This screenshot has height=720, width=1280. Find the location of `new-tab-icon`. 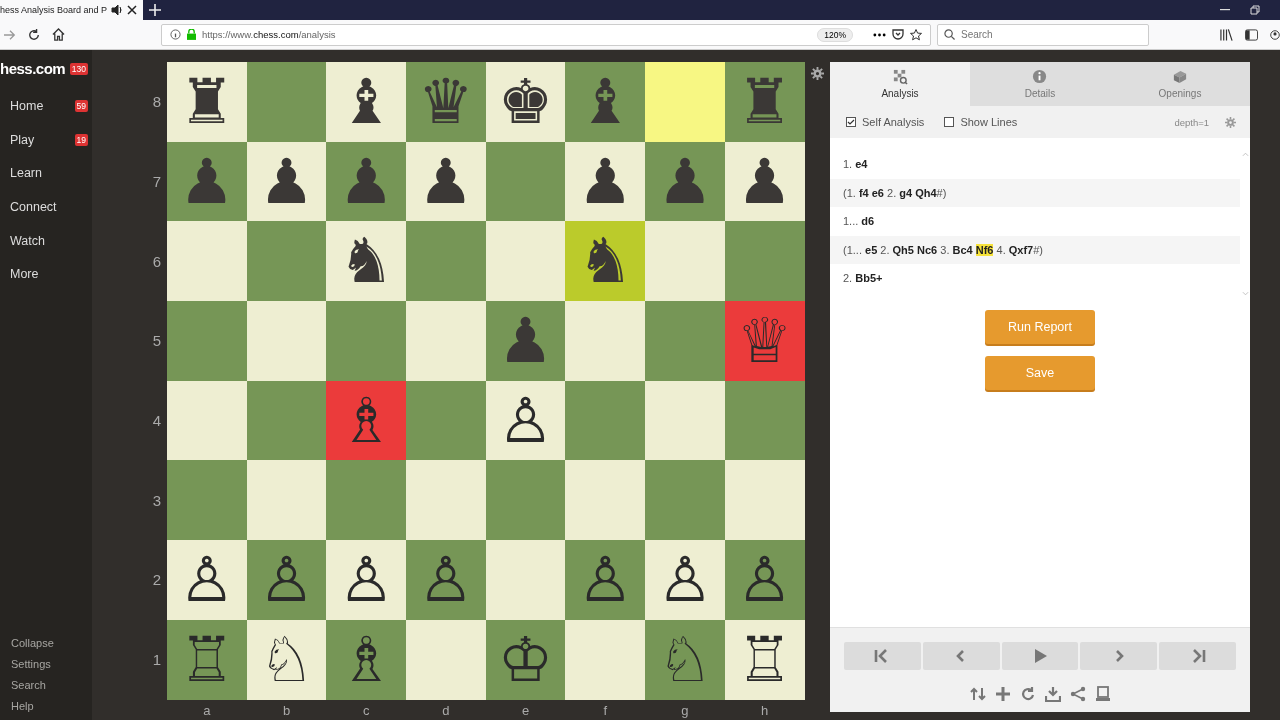

new-tab-icon is located at coordinates (155, 10).